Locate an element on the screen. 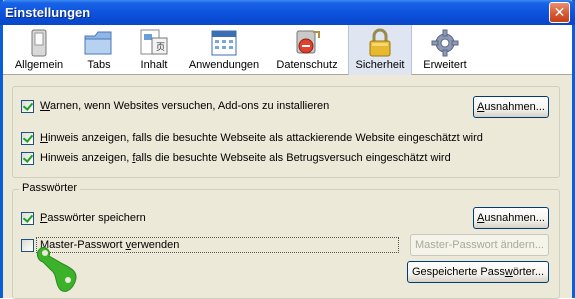 The image size is (575, 299). tab-datenschutz: Datenschutz is located at coordinates (307, 50).